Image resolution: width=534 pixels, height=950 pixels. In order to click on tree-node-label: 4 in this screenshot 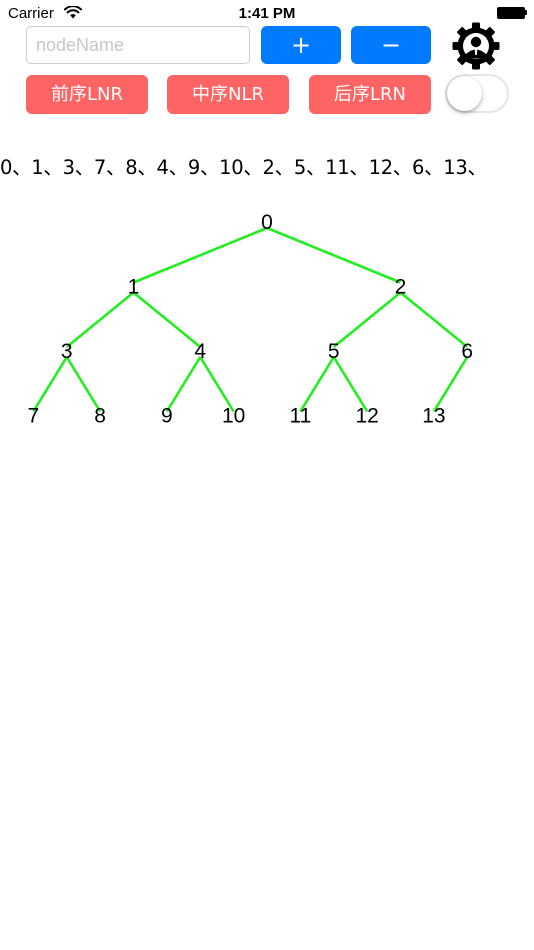, I will do `click(200, 351)`.